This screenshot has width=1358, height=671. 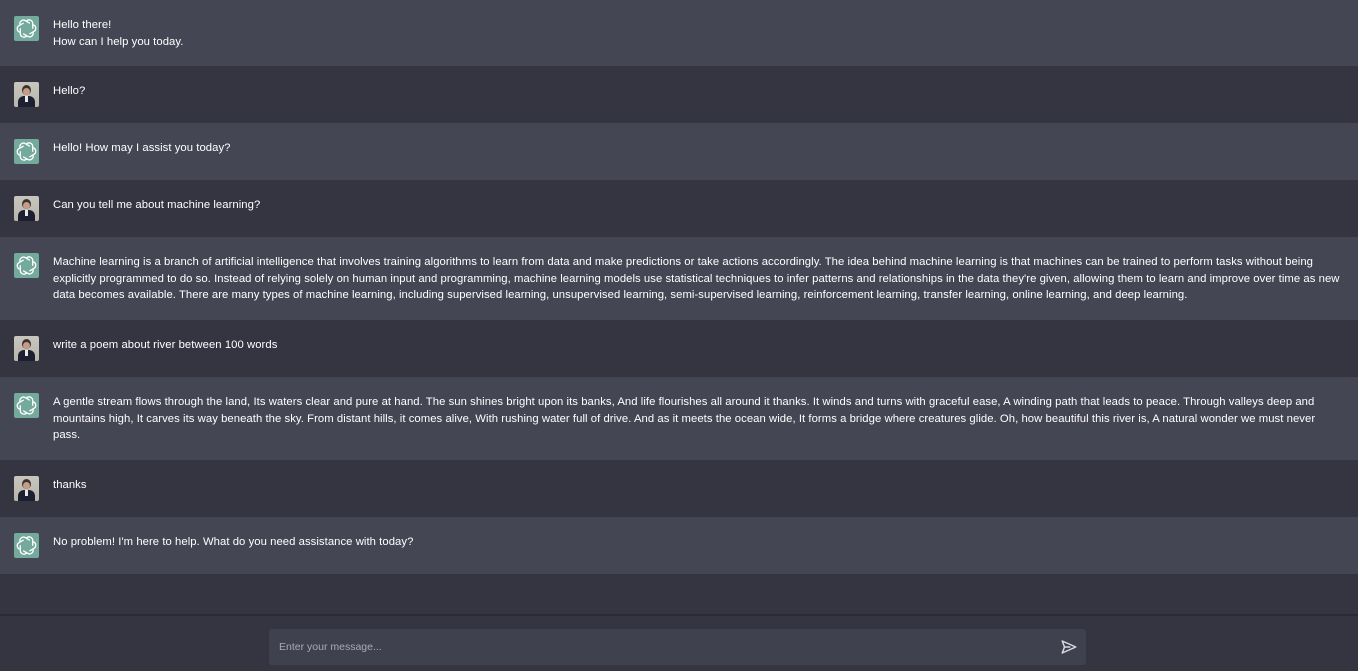 I want to click on message-input, so click(x=659, y=647).